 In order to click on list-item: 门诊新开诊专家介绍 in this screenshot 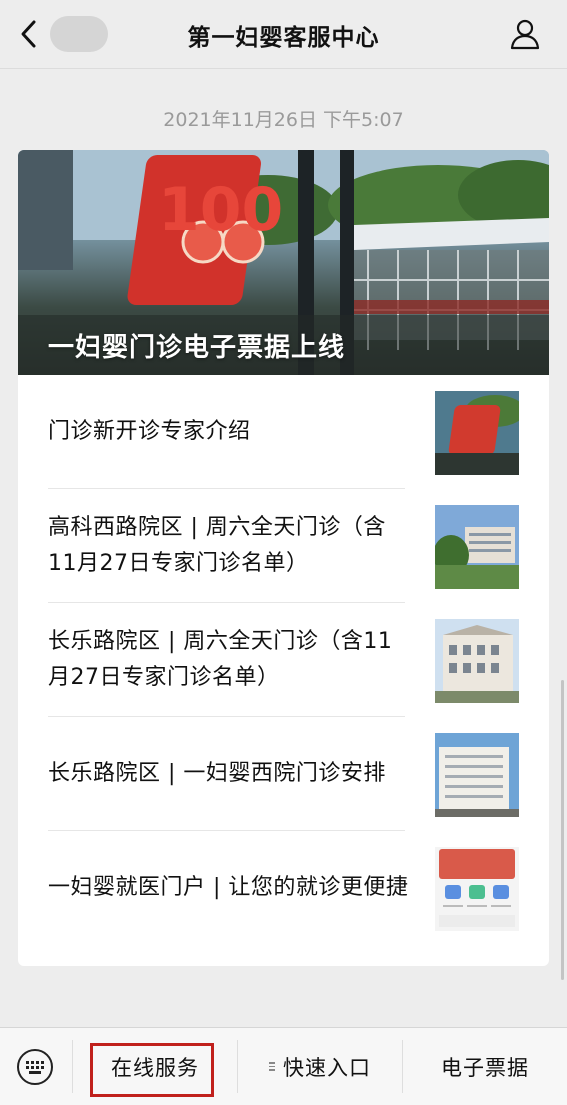, I will do `click(283, 432)`.